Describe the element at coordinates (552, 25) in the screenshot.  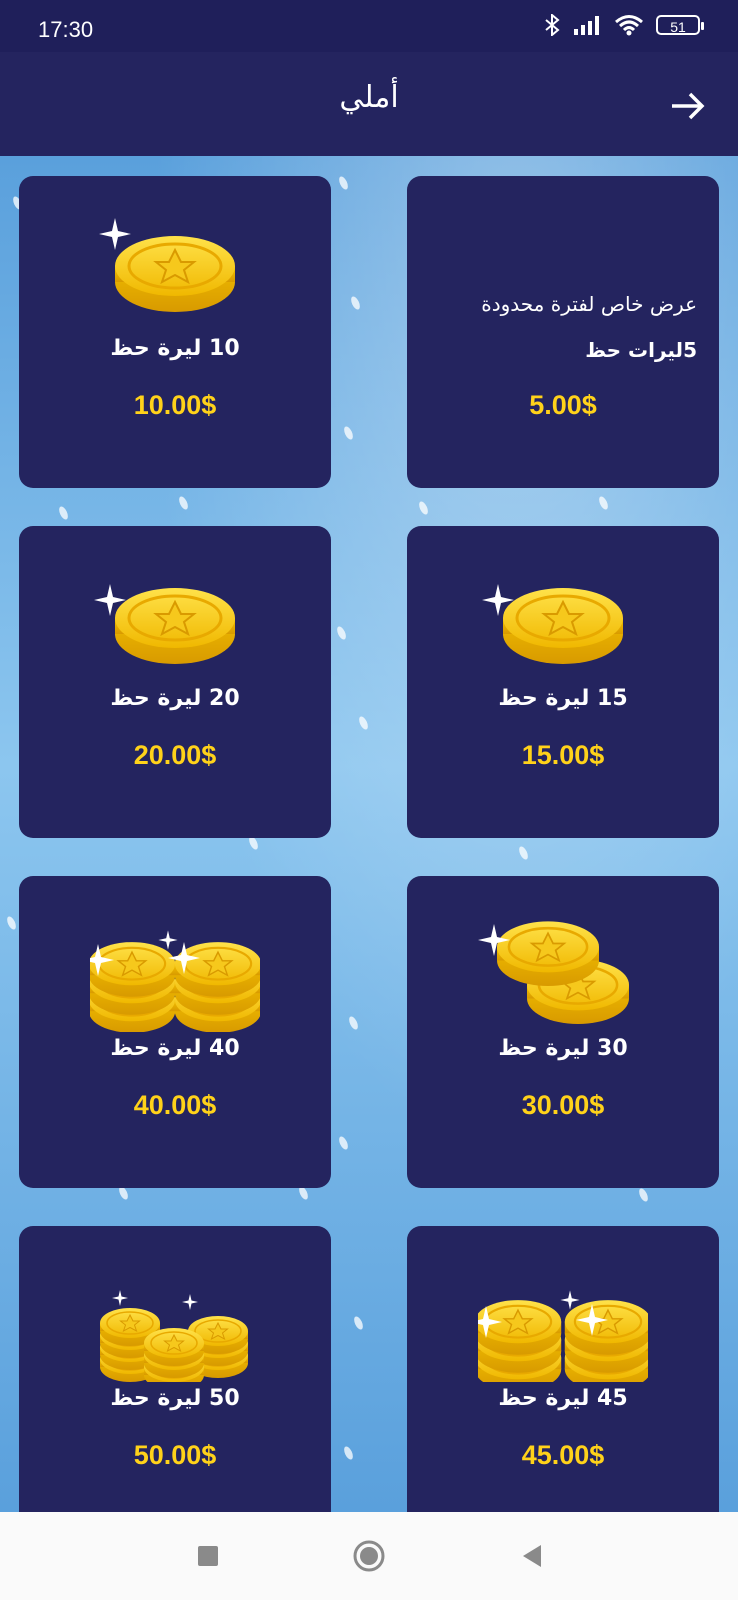
I see `bluetooth-icon` at that location.